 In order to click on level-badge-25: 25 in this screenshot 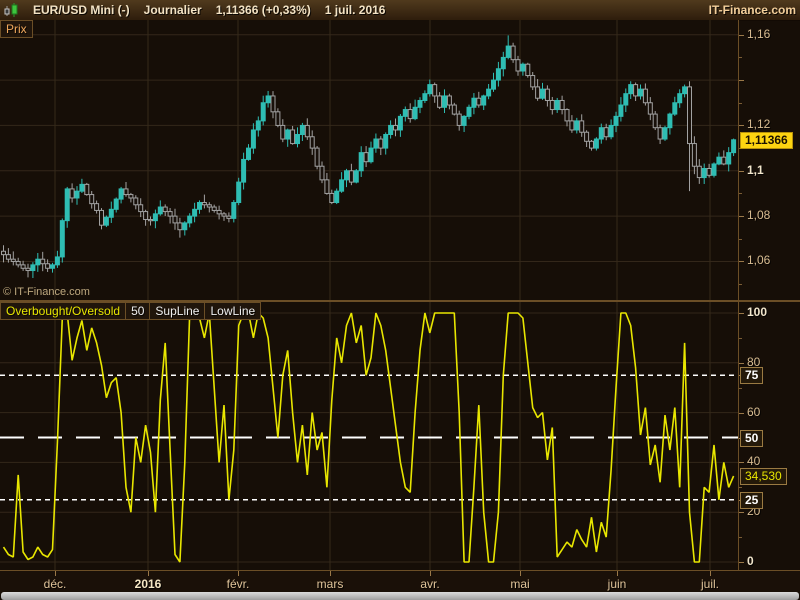, I will do `click(752, 500)`.